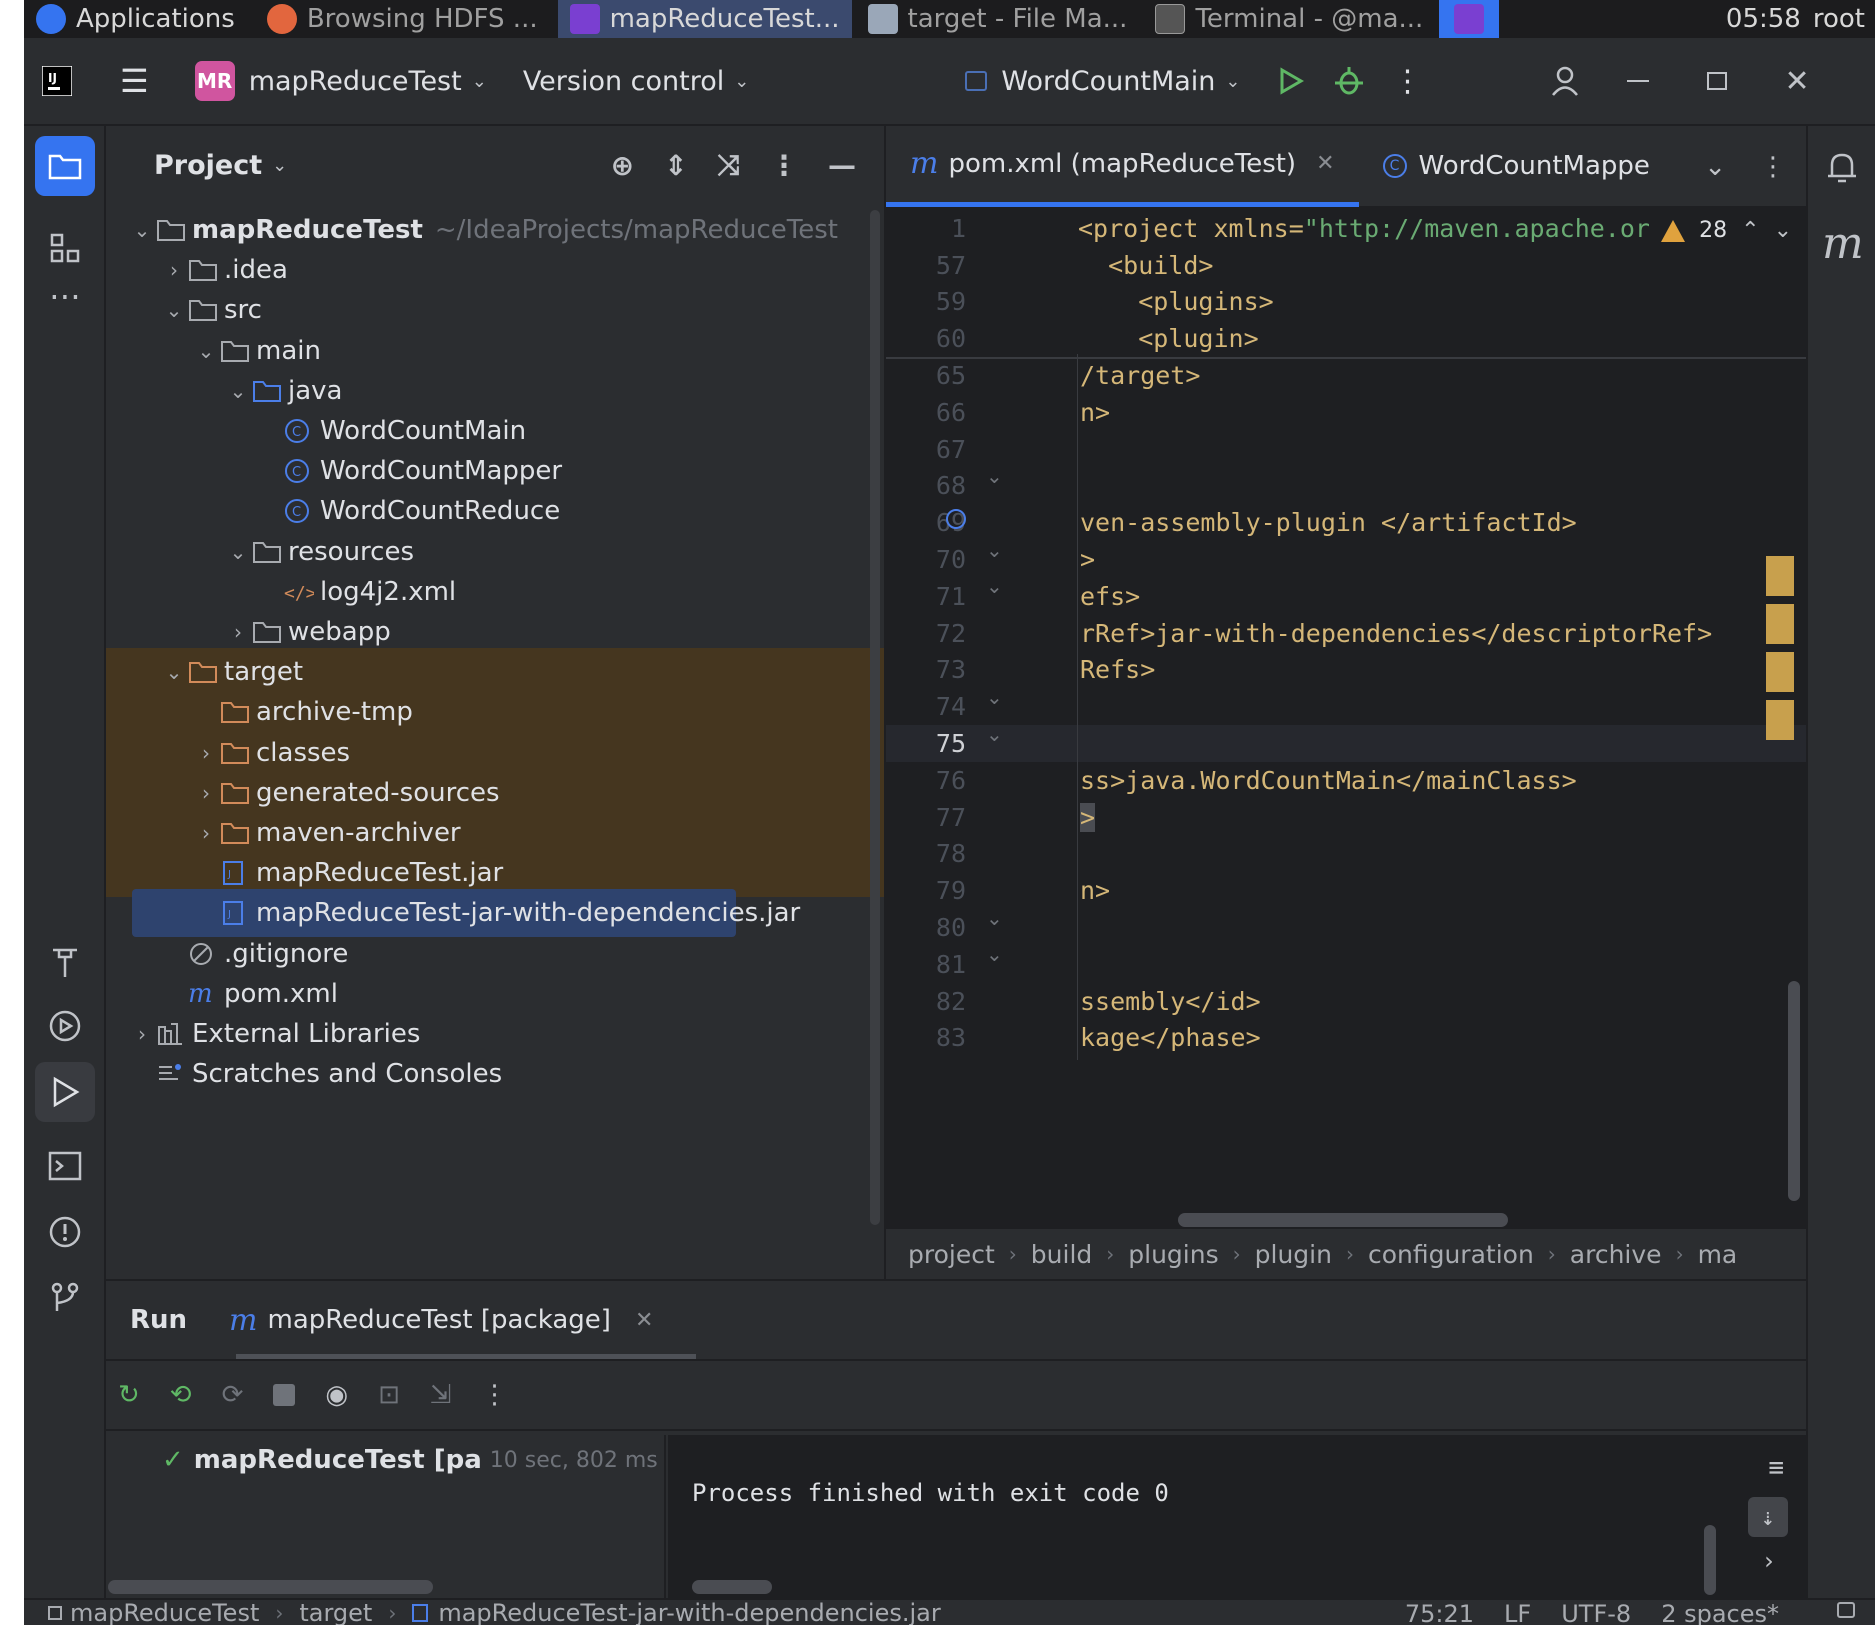  What do you see at coordinates (1842, 170) in the screenshot?
I see `notifications-button` at bounding box center [1842, 170].